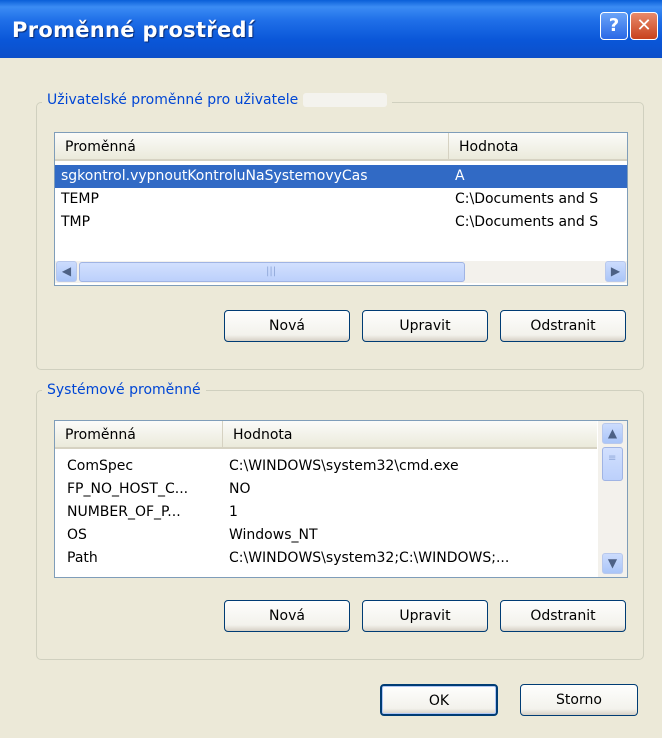 The image size is (662, 738). What do you see at coordinates (331, 29) in the screenshot?
I see `title-bar: Proměnné prostředí ? ✕` at bounding box center [331, 29].